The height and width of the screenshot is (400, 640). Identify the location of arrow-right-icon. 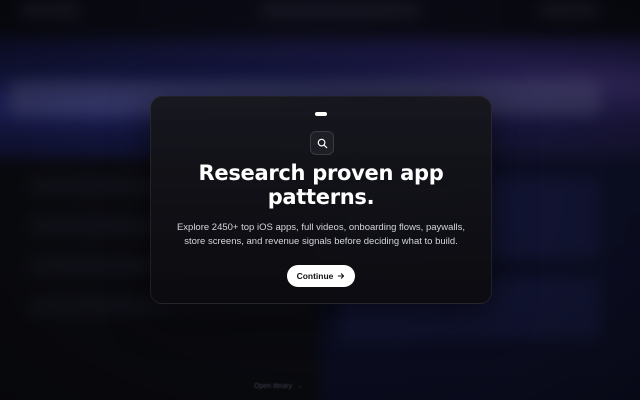
(341, 276).